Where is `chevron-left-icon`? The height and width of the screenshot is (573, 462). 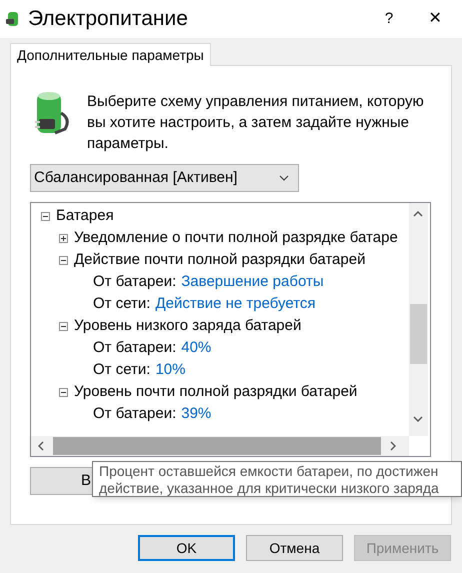
chevron-left-icon is located at coordinates (41, 446).